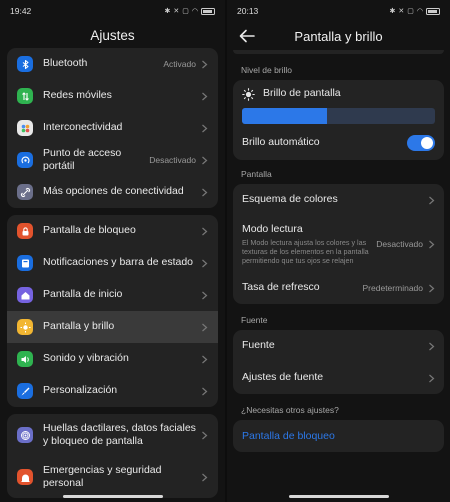  Describe the element at coordinates (248, 11) in the screenshot. I see `status-time: 20:13` at that location.